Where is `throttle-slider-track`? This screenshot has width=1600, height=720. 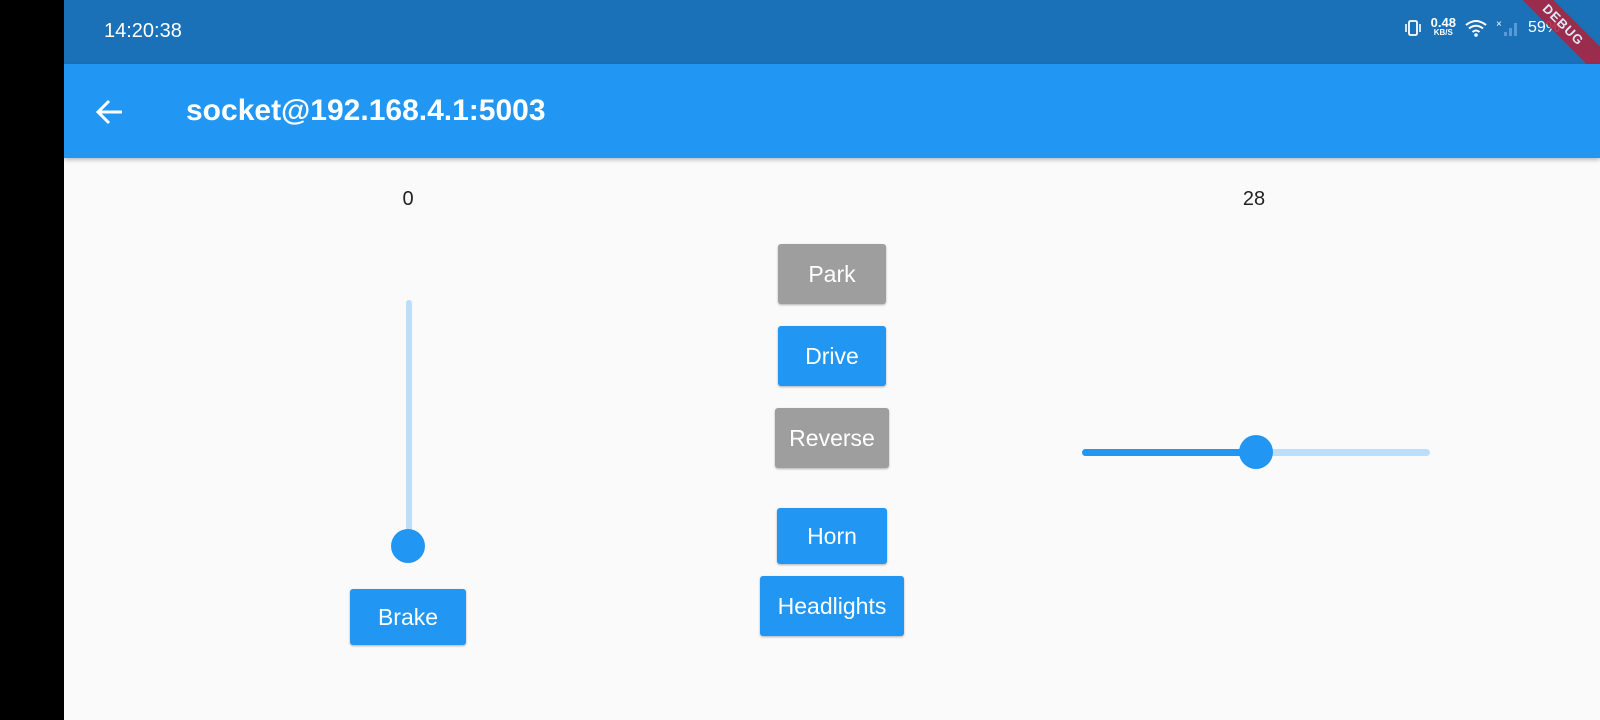
throttle-slider-track is located at coordinates (1256, 452).